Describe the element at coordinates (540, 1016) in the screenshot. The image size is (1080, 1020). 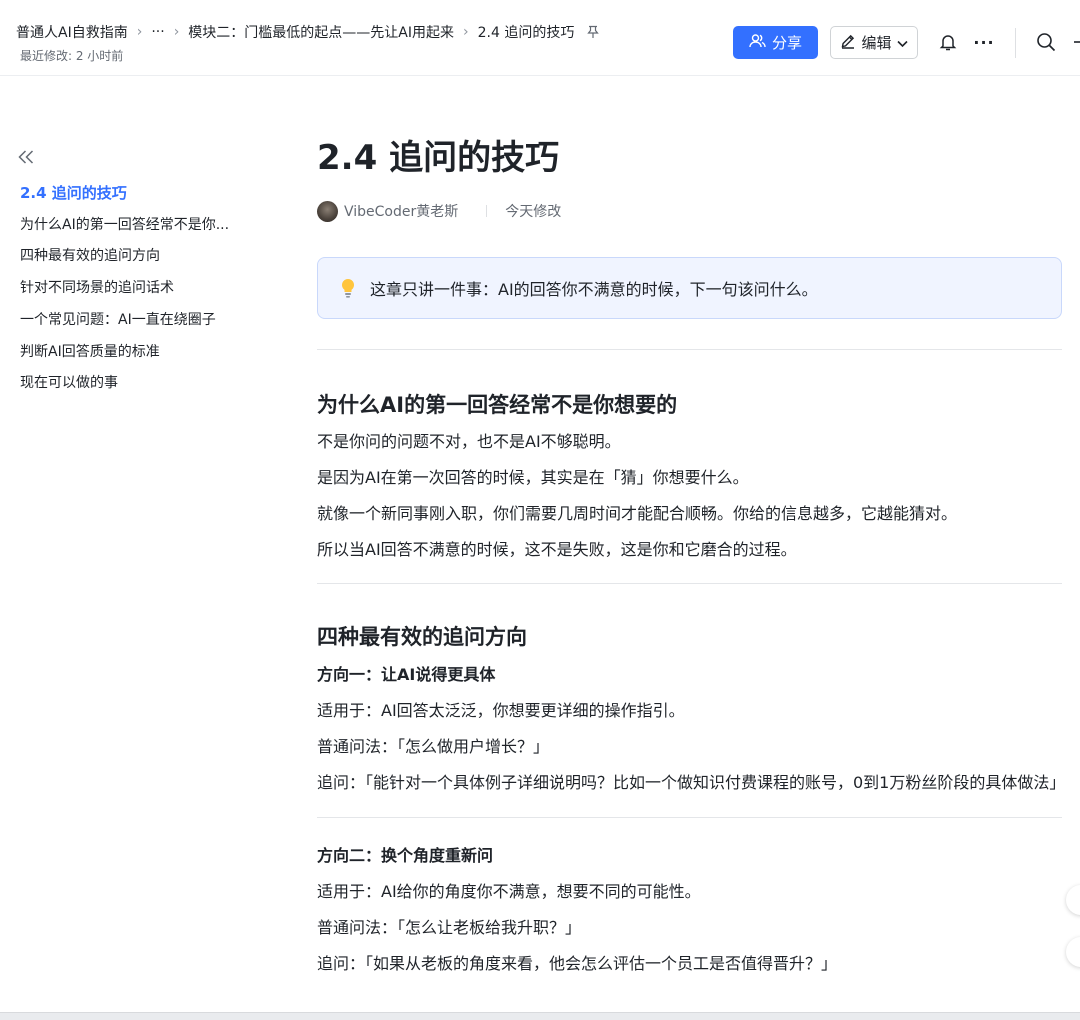
I see `bottom-scrollbar` at that location.